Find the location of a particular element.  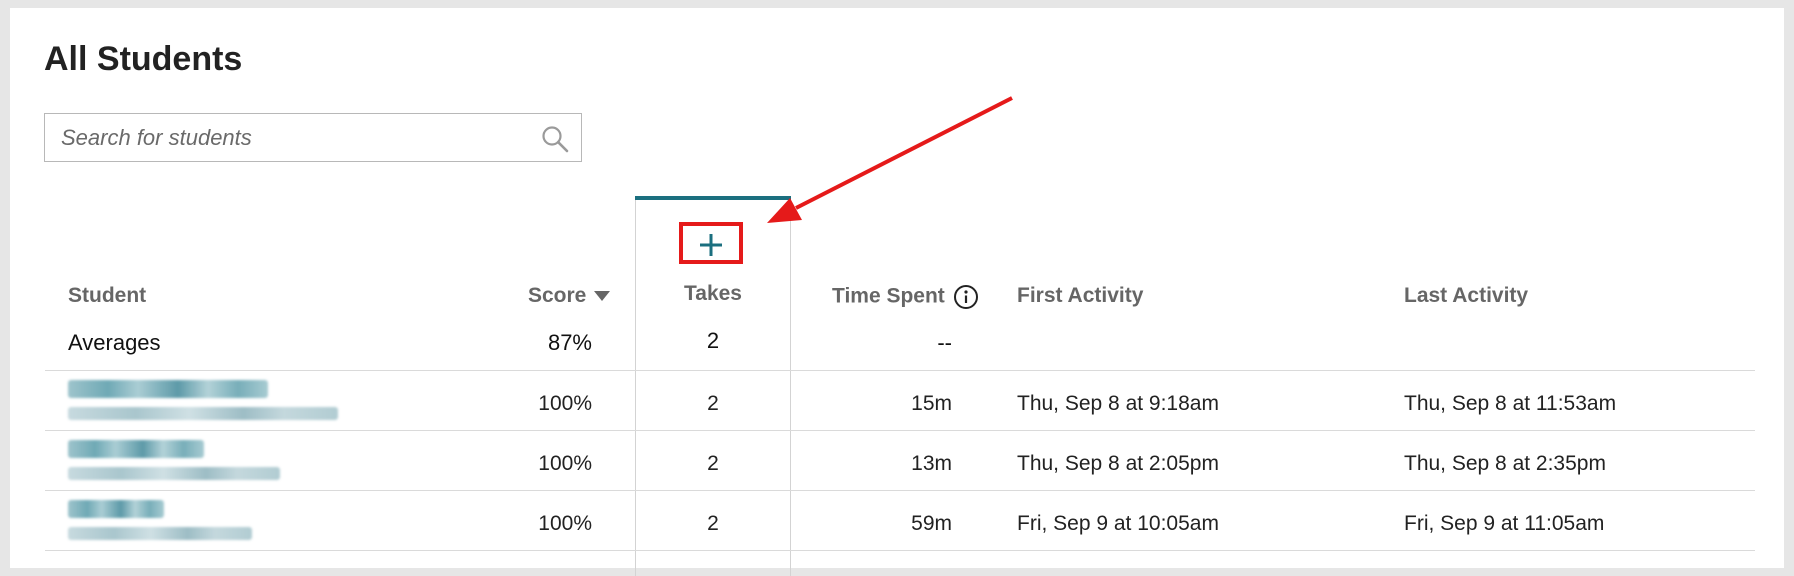

column-header-score: Score is located at coordinates (570, 296).